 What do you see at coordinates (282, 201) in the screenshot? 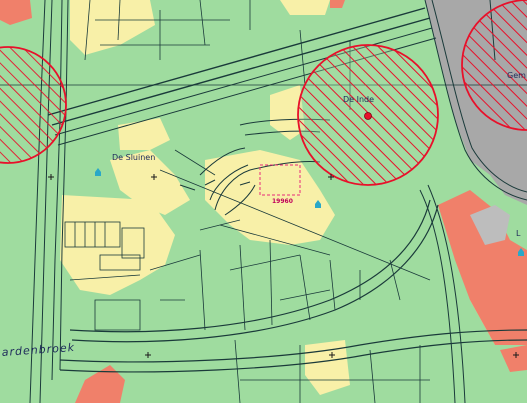
I see `label-plot-code: 19960` at bounding box center [282, 201].